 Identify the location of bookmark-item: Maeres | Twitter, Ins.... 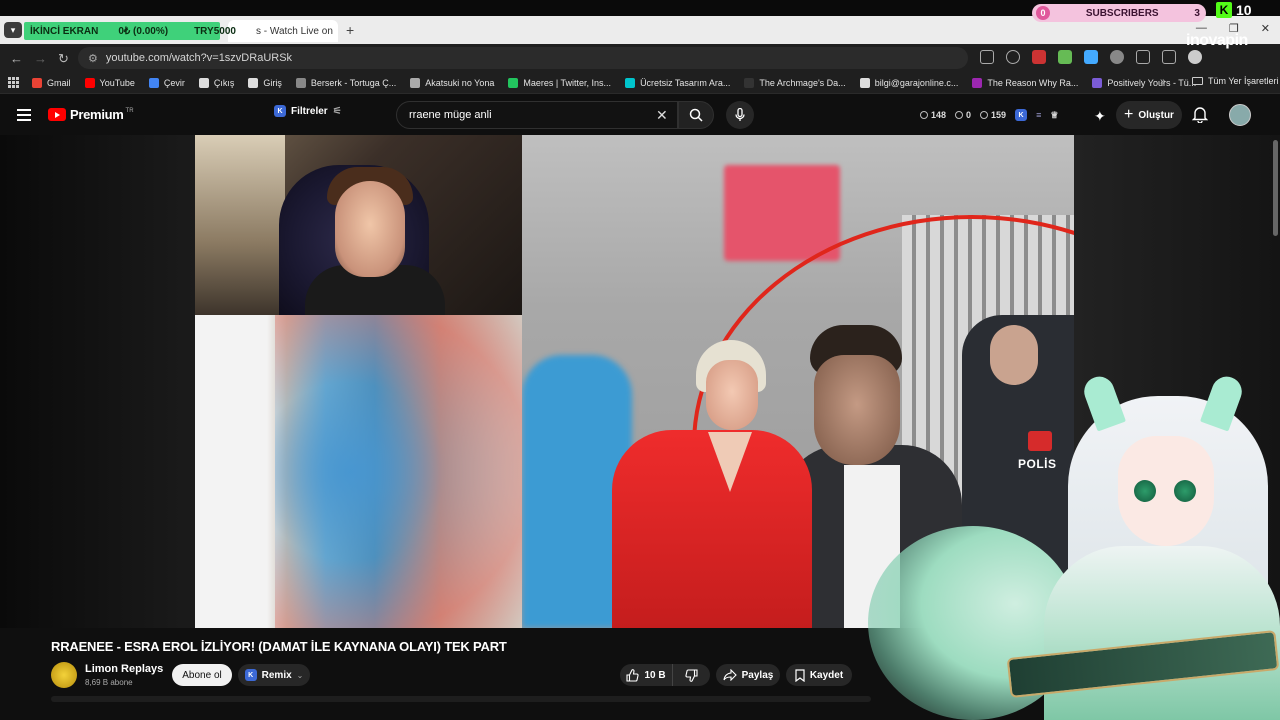
(559, 82).